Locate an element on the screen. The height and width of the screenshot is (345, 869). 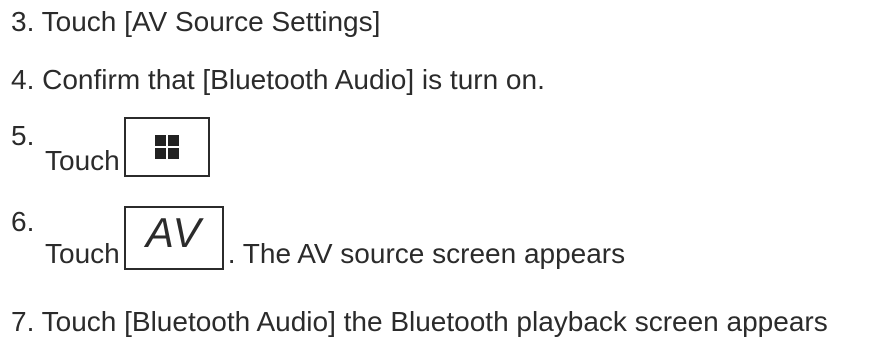
step-6-number: 6. is located at coordinates (23, 221).